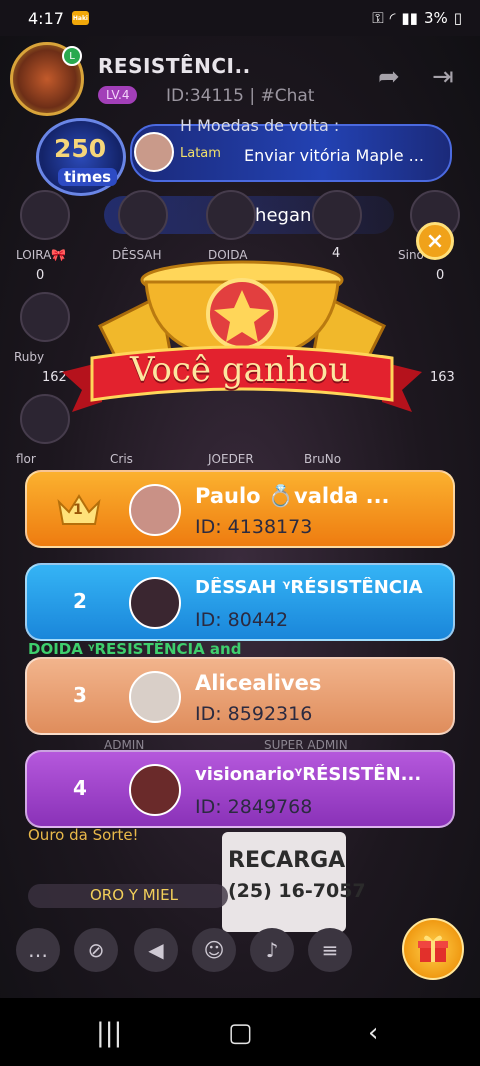 This screenshot has width=480, height=1066. I want to click on room-name: RESISTÊNCI.., so click(174, 66).